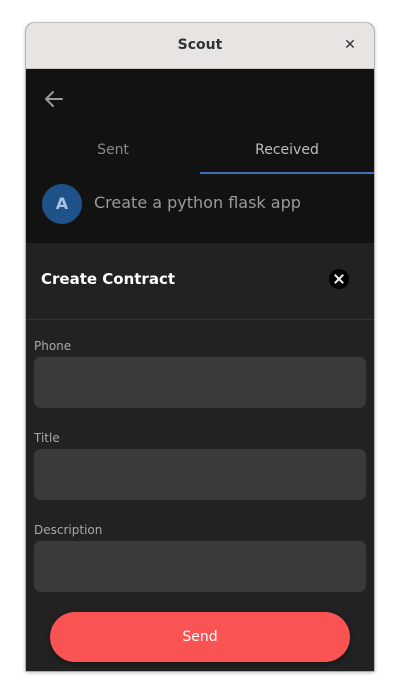 This screenshot has width=400, height=700. I want to click on phone-field, so click(200, 382).